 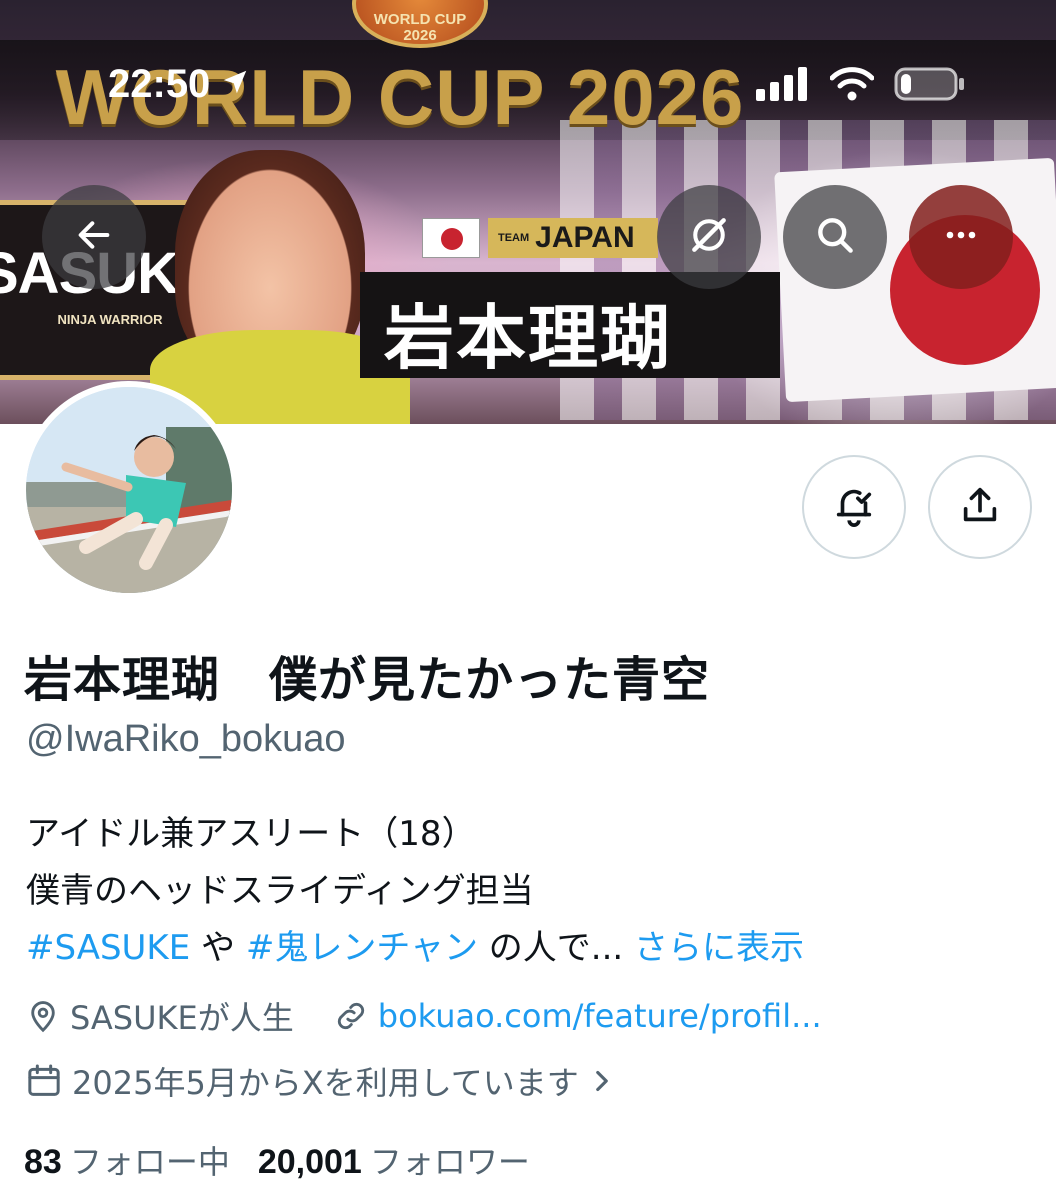 What do you see at coordinates (235, 84) in the screenshot?
I see `location-arrow-icon` at bounding box center [235, 84].